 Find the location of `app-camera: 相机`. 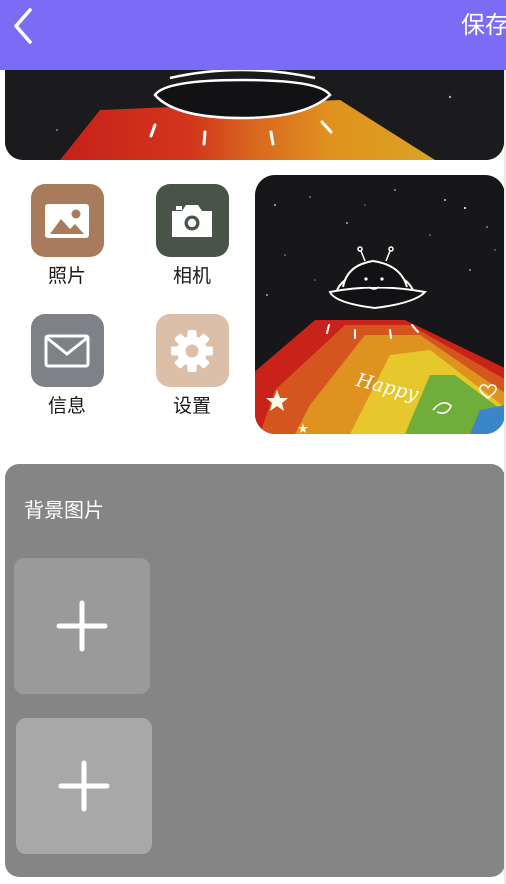

app-camera: 相机 is located at coordinates (192, 235).